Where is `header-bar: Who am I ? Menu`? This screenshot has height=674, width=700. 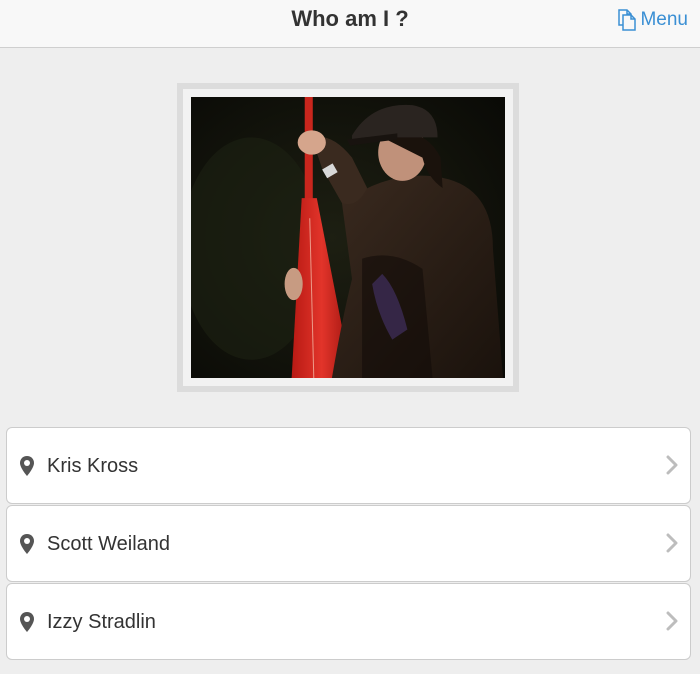
header-bar: Who am I ? Menu is located at coordinates (350, 24).